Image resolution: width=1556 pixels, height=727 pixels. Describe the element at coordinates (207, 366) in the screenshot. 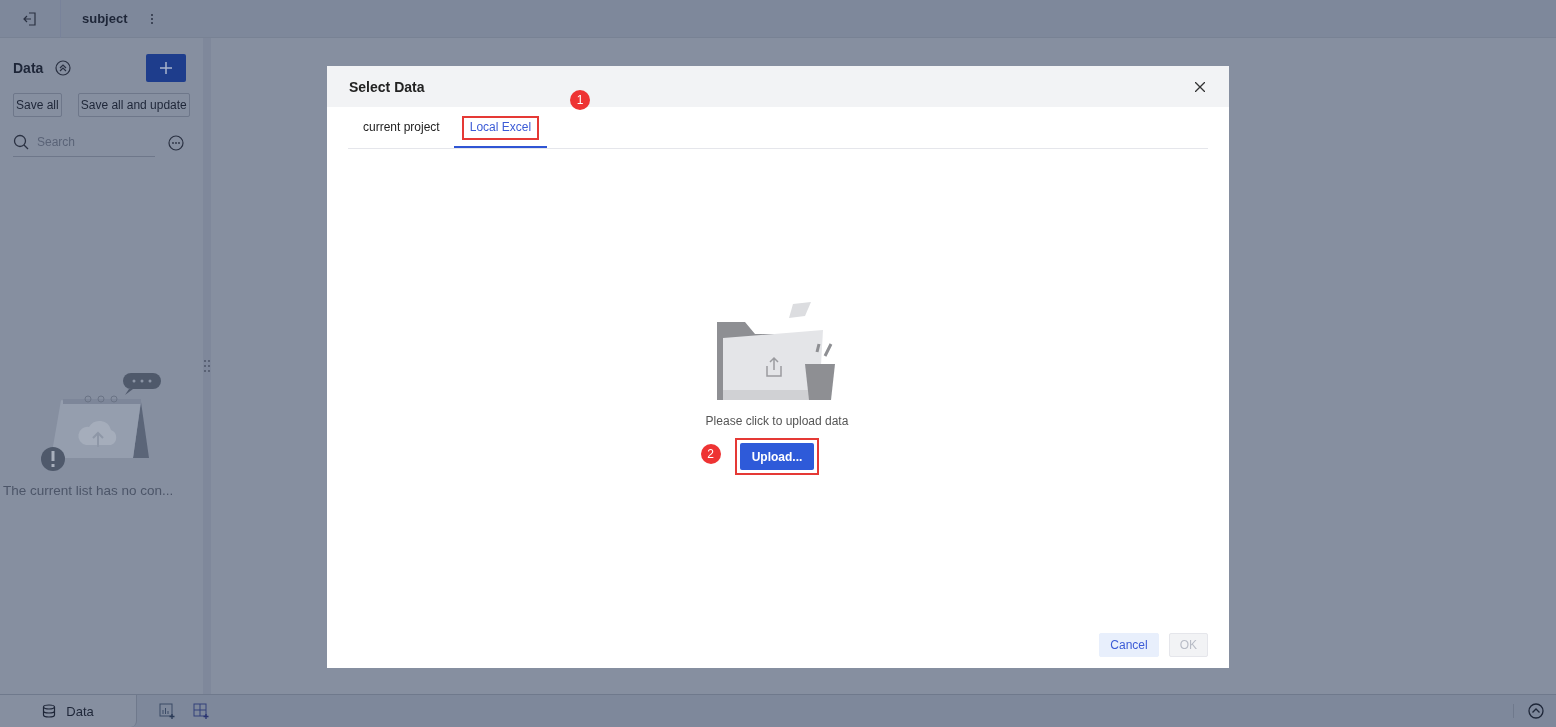

I see `drag-handle-icon` at that location.